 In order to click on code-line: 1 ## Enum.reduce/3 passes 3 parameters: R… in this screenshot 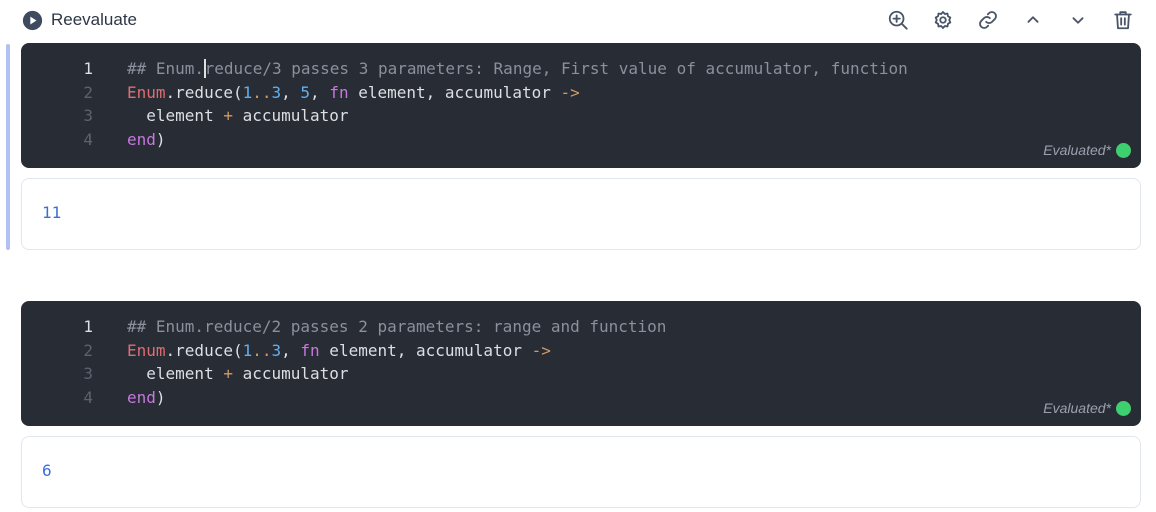, I will do `click(581, 69)`.